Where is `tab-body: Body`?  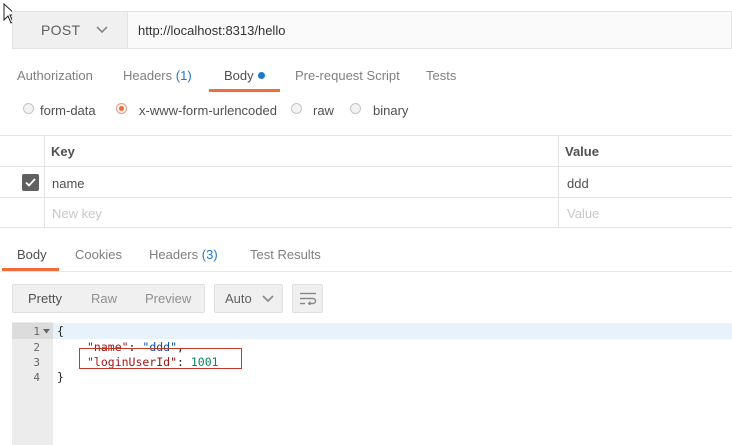
tab-body: Body is located at coordinates (244, 75).